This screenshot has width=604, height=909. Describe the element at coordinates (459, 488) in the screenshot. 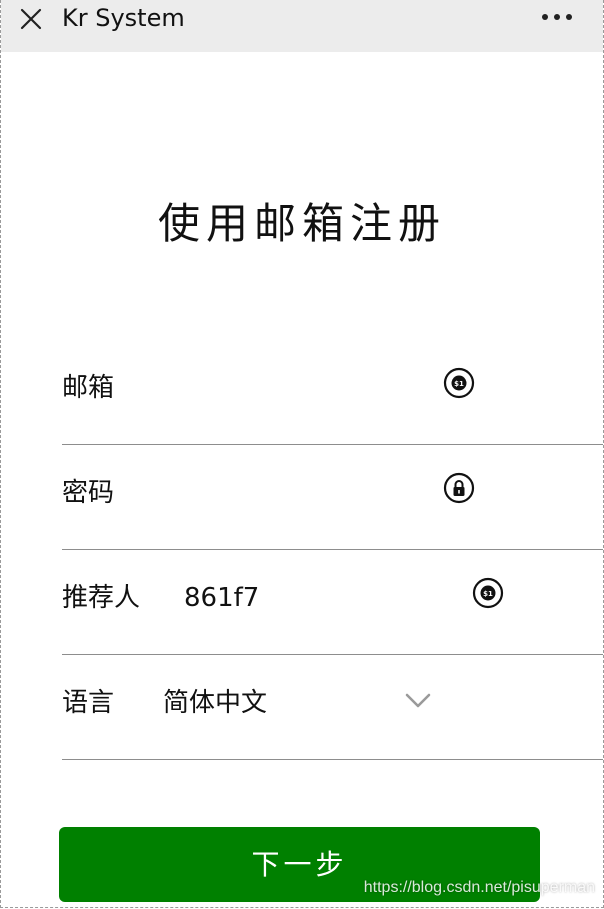

I see `lock-icon` at that location.